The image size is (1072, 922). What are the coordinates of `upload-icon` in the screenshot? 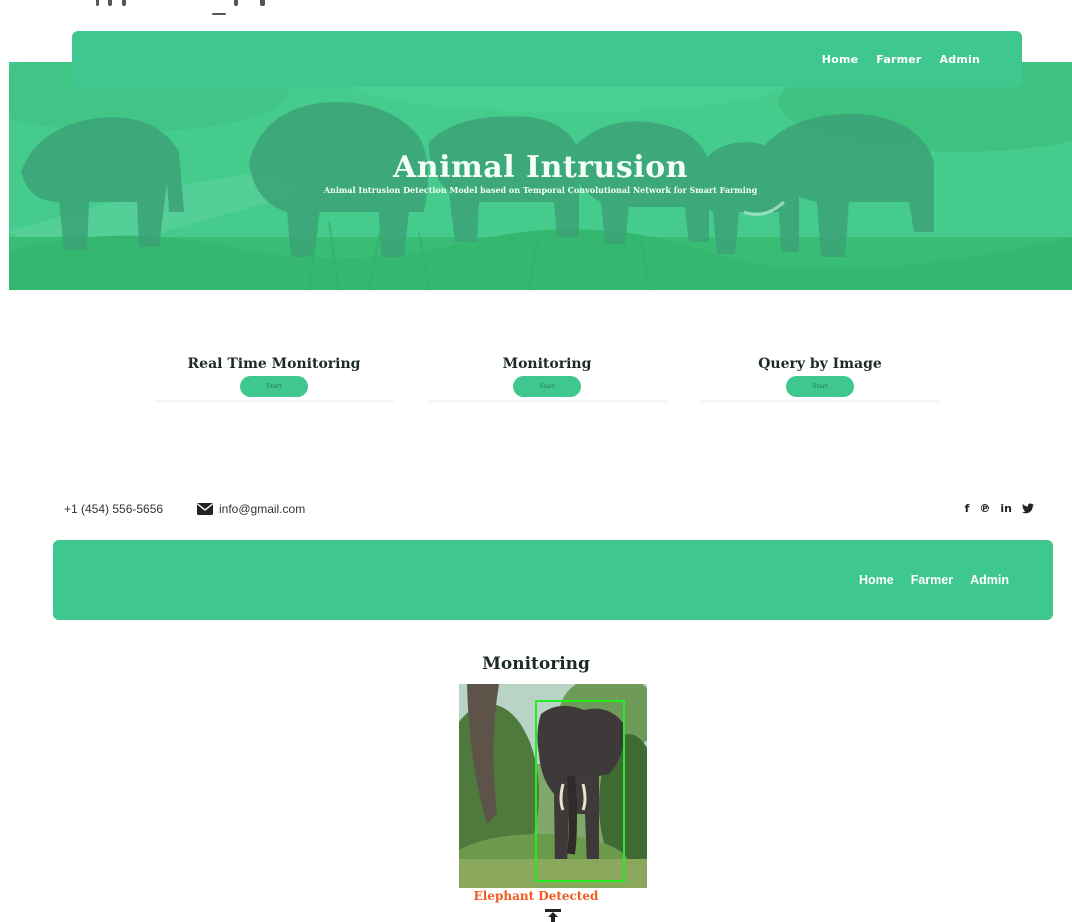 It's located at (553, 915).